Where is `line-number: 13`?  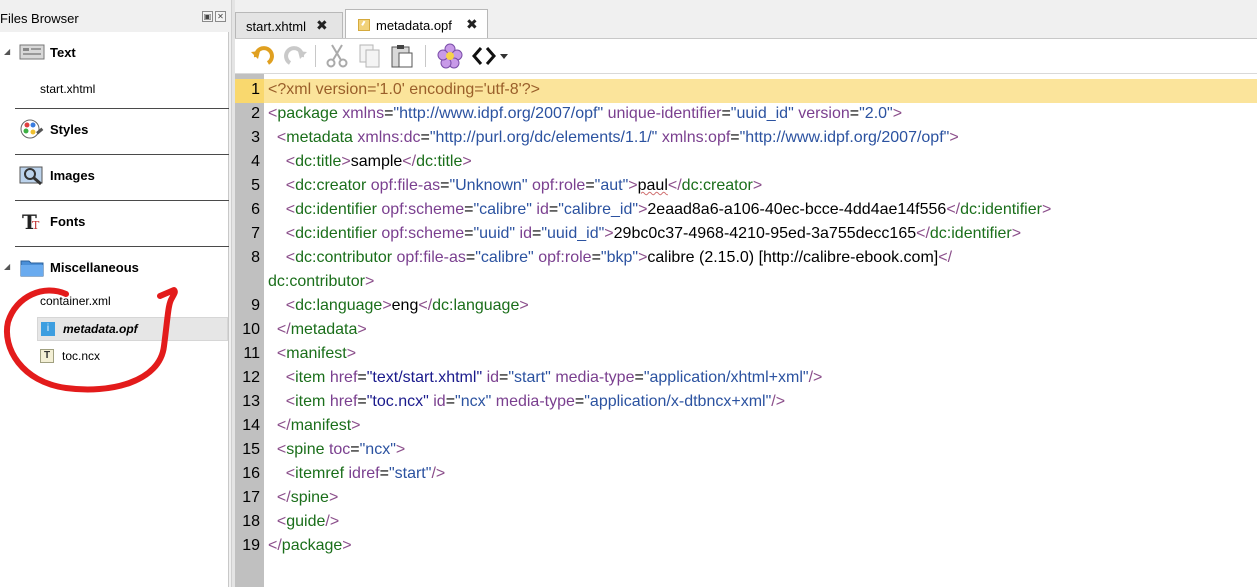 line-number: 13 is located at coordinates (251, 401).